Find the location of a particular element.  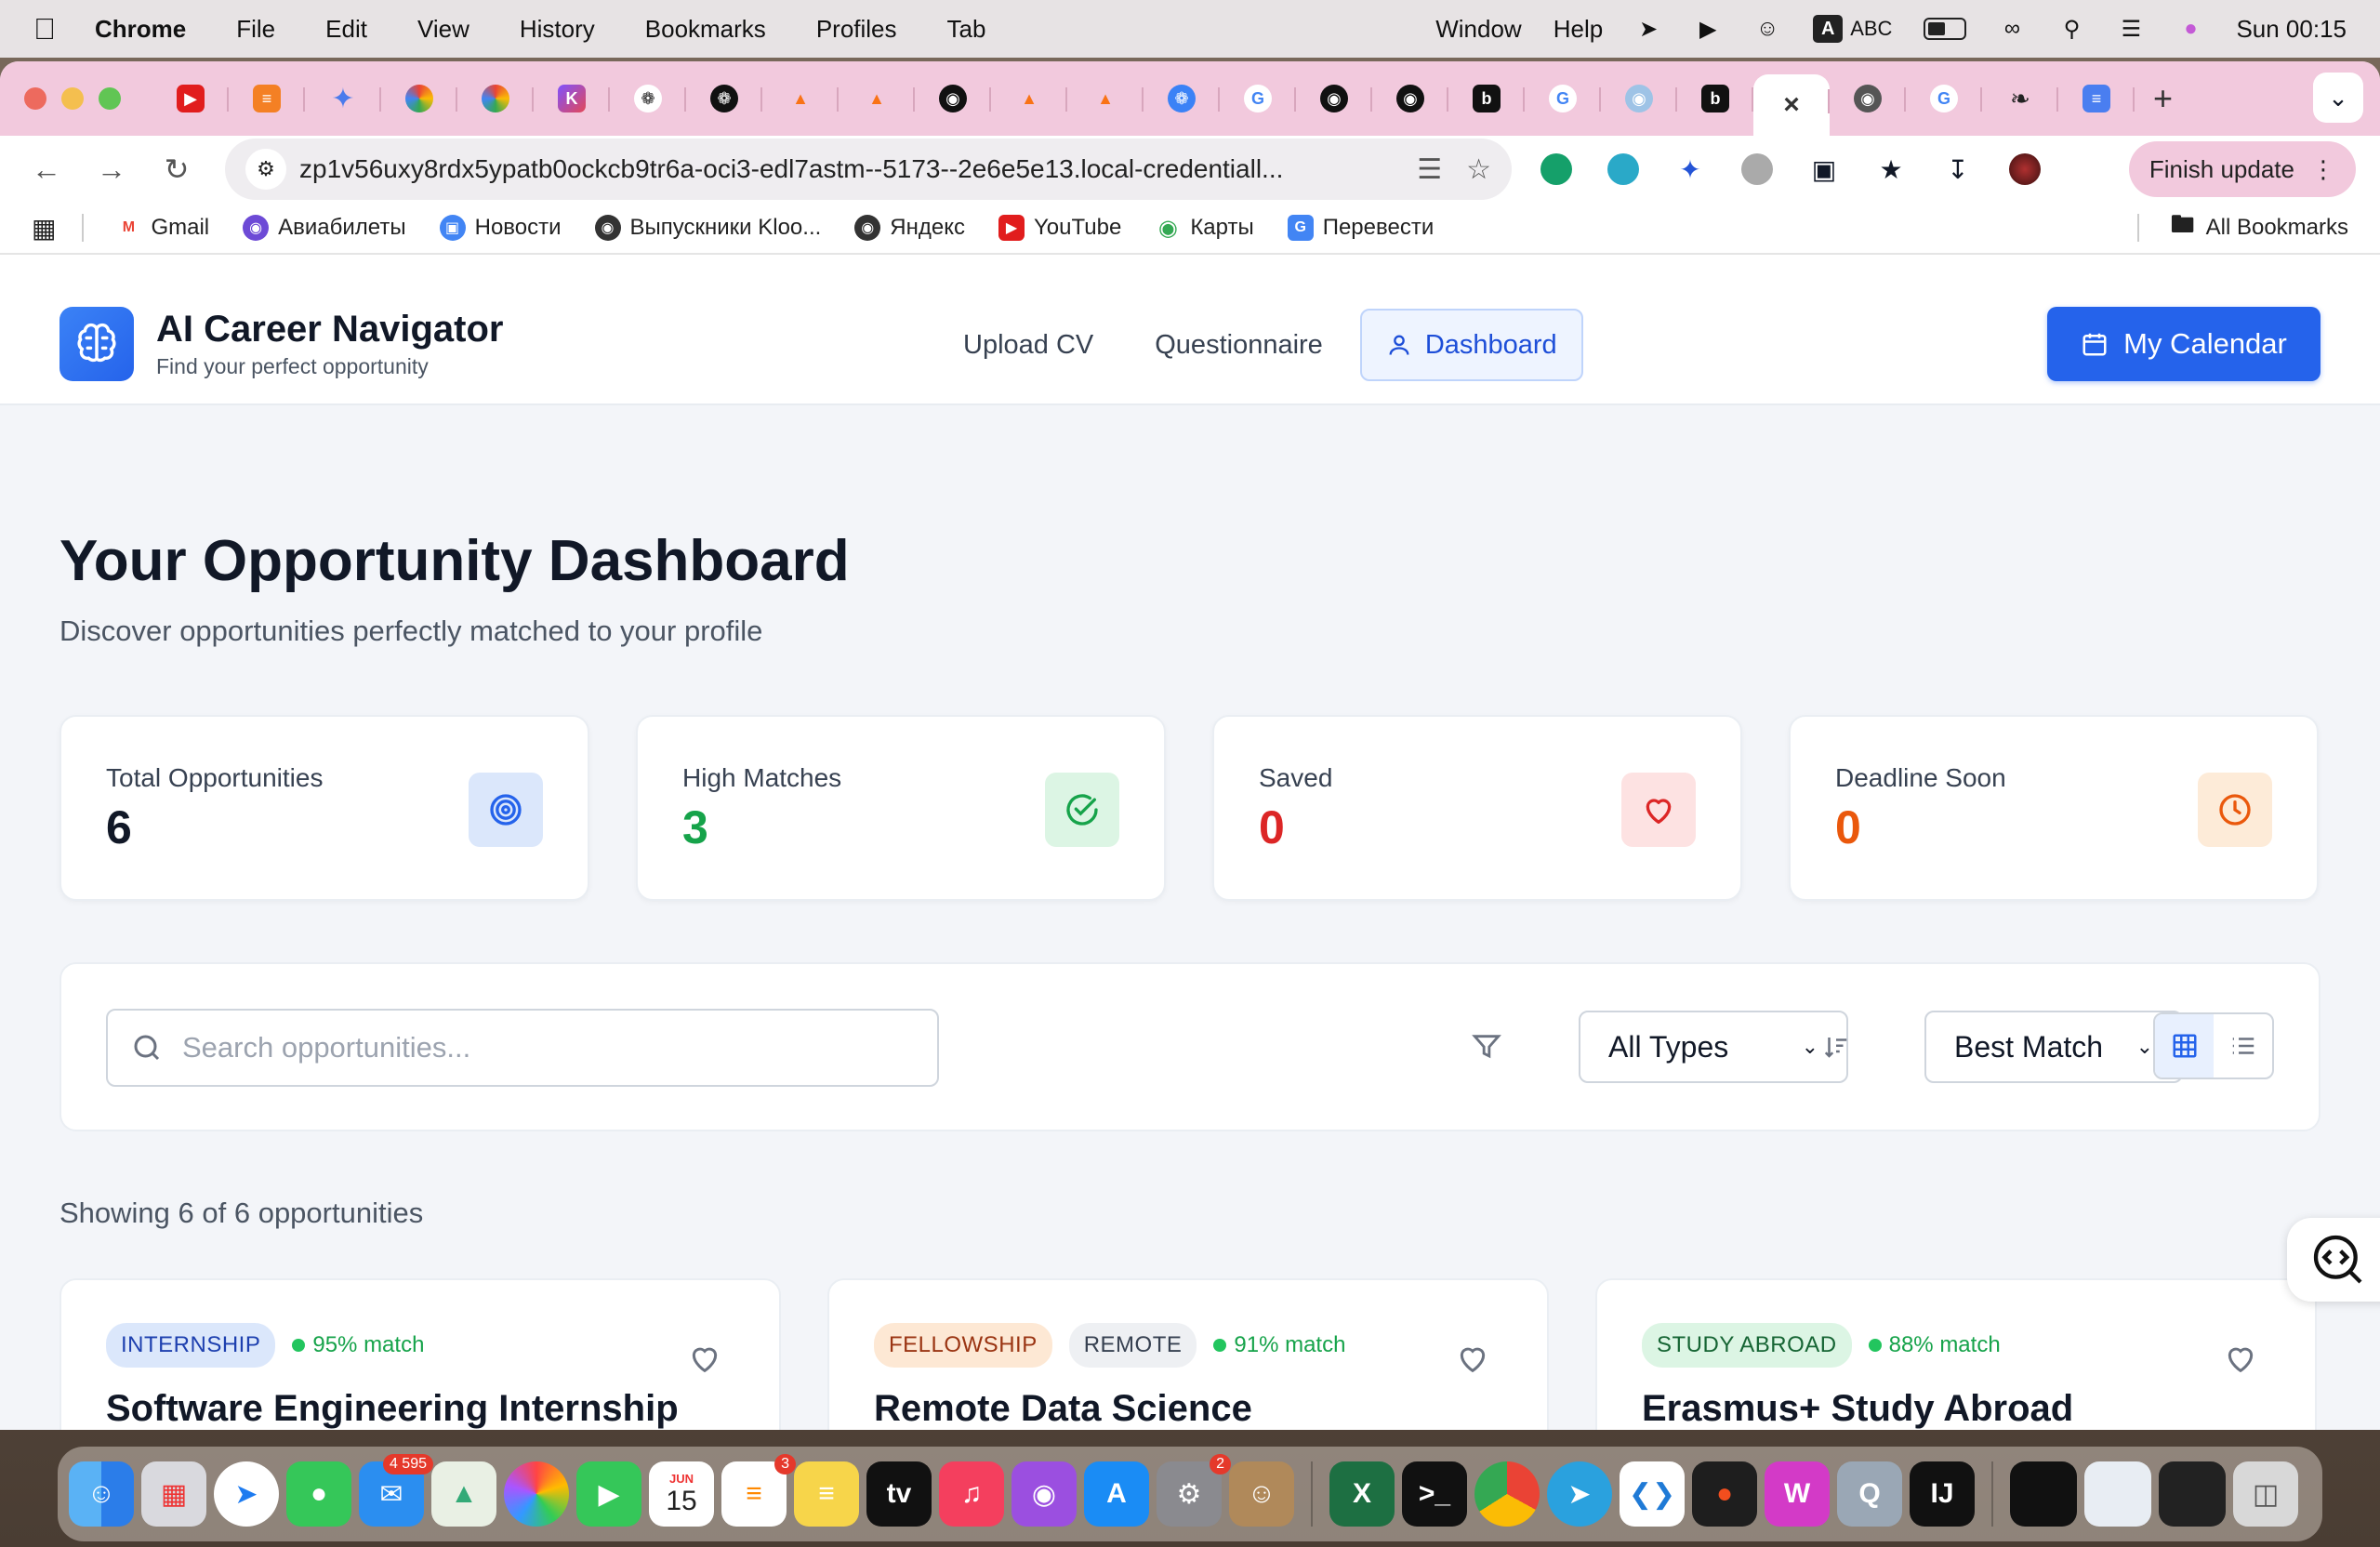

trash-icon: ◫ is located at coordinates (2265, 1494).